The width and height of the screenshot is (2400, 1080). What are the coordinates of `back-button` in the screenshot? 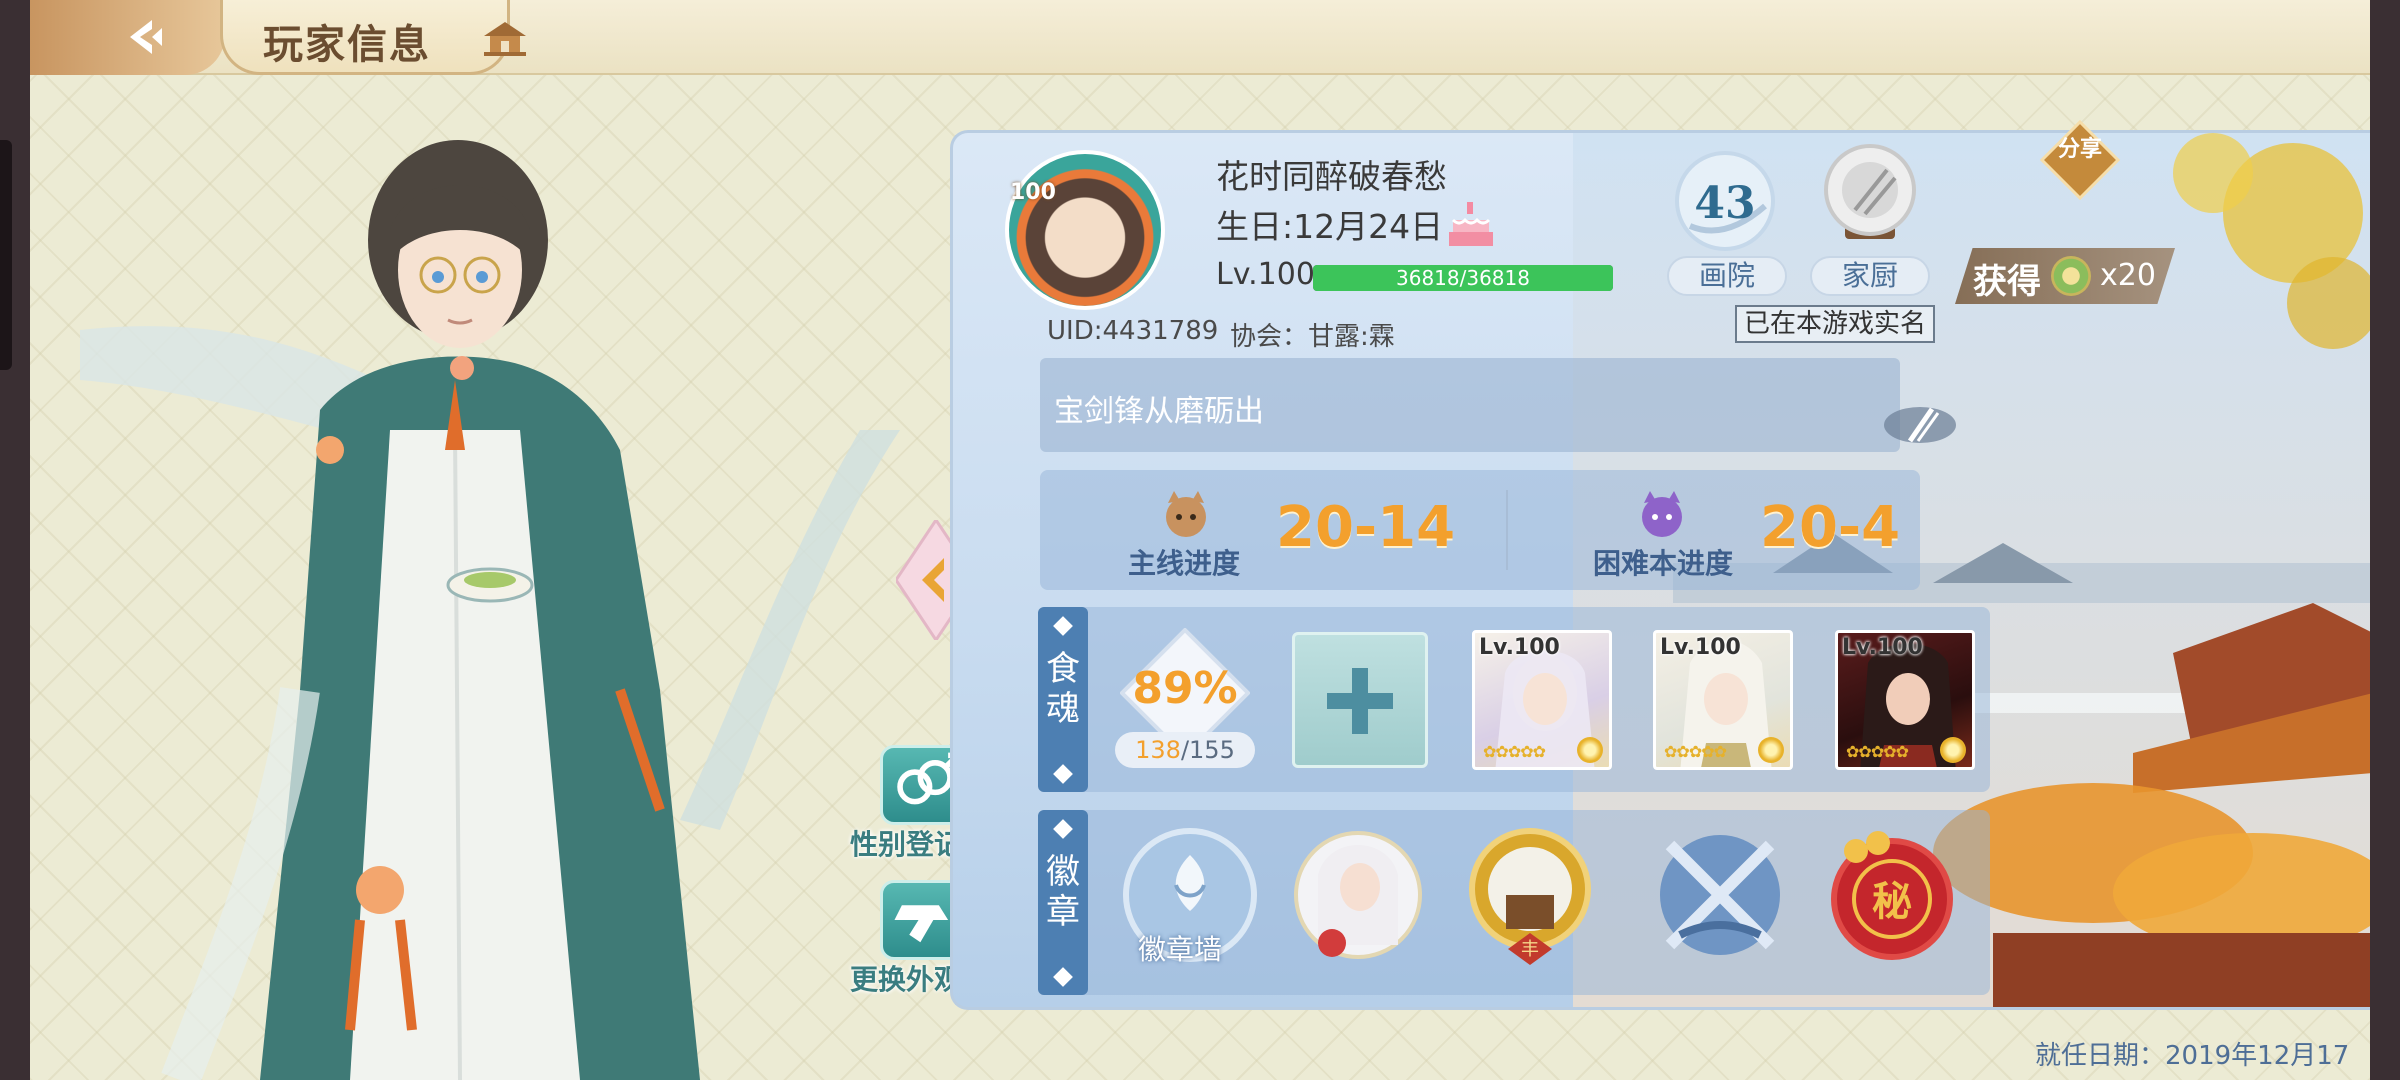 It's located at (127, 37).